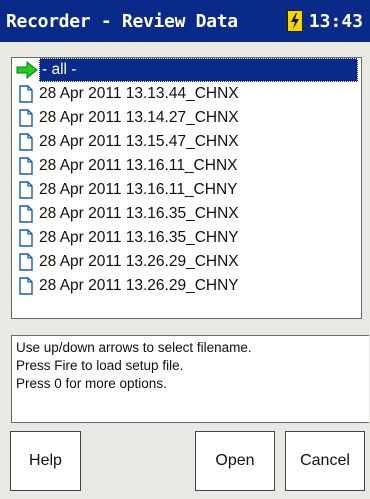 Image resolution: width=370 pixels, height=499 pixels. Describe the element at coordinates (335, 21) in the screenshot. I see `clock-time: 13:43` at that location.